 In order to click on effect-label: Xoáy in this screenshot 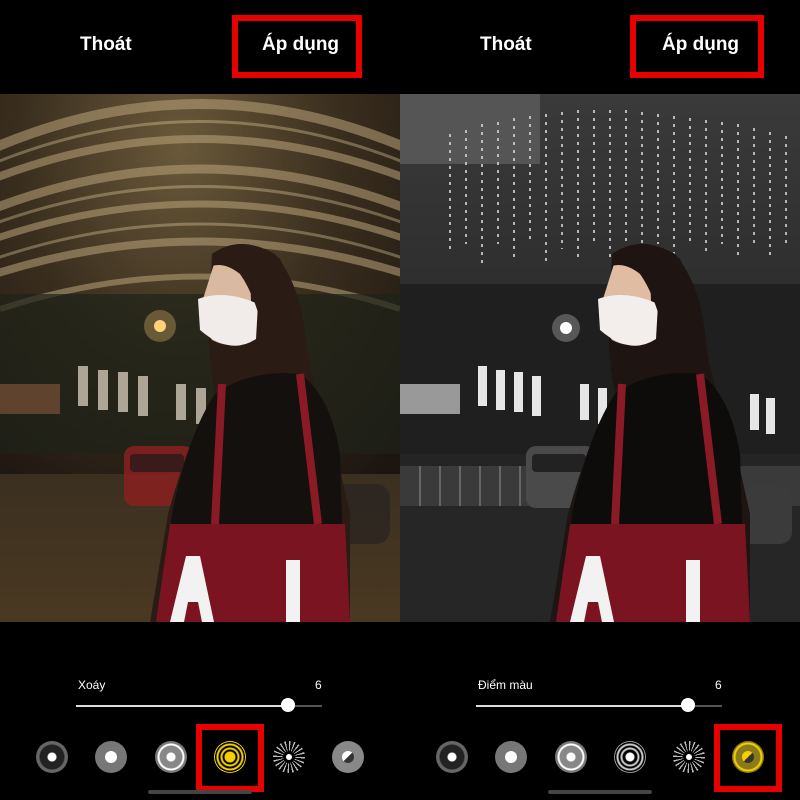, I will do `click(92, 685)`.